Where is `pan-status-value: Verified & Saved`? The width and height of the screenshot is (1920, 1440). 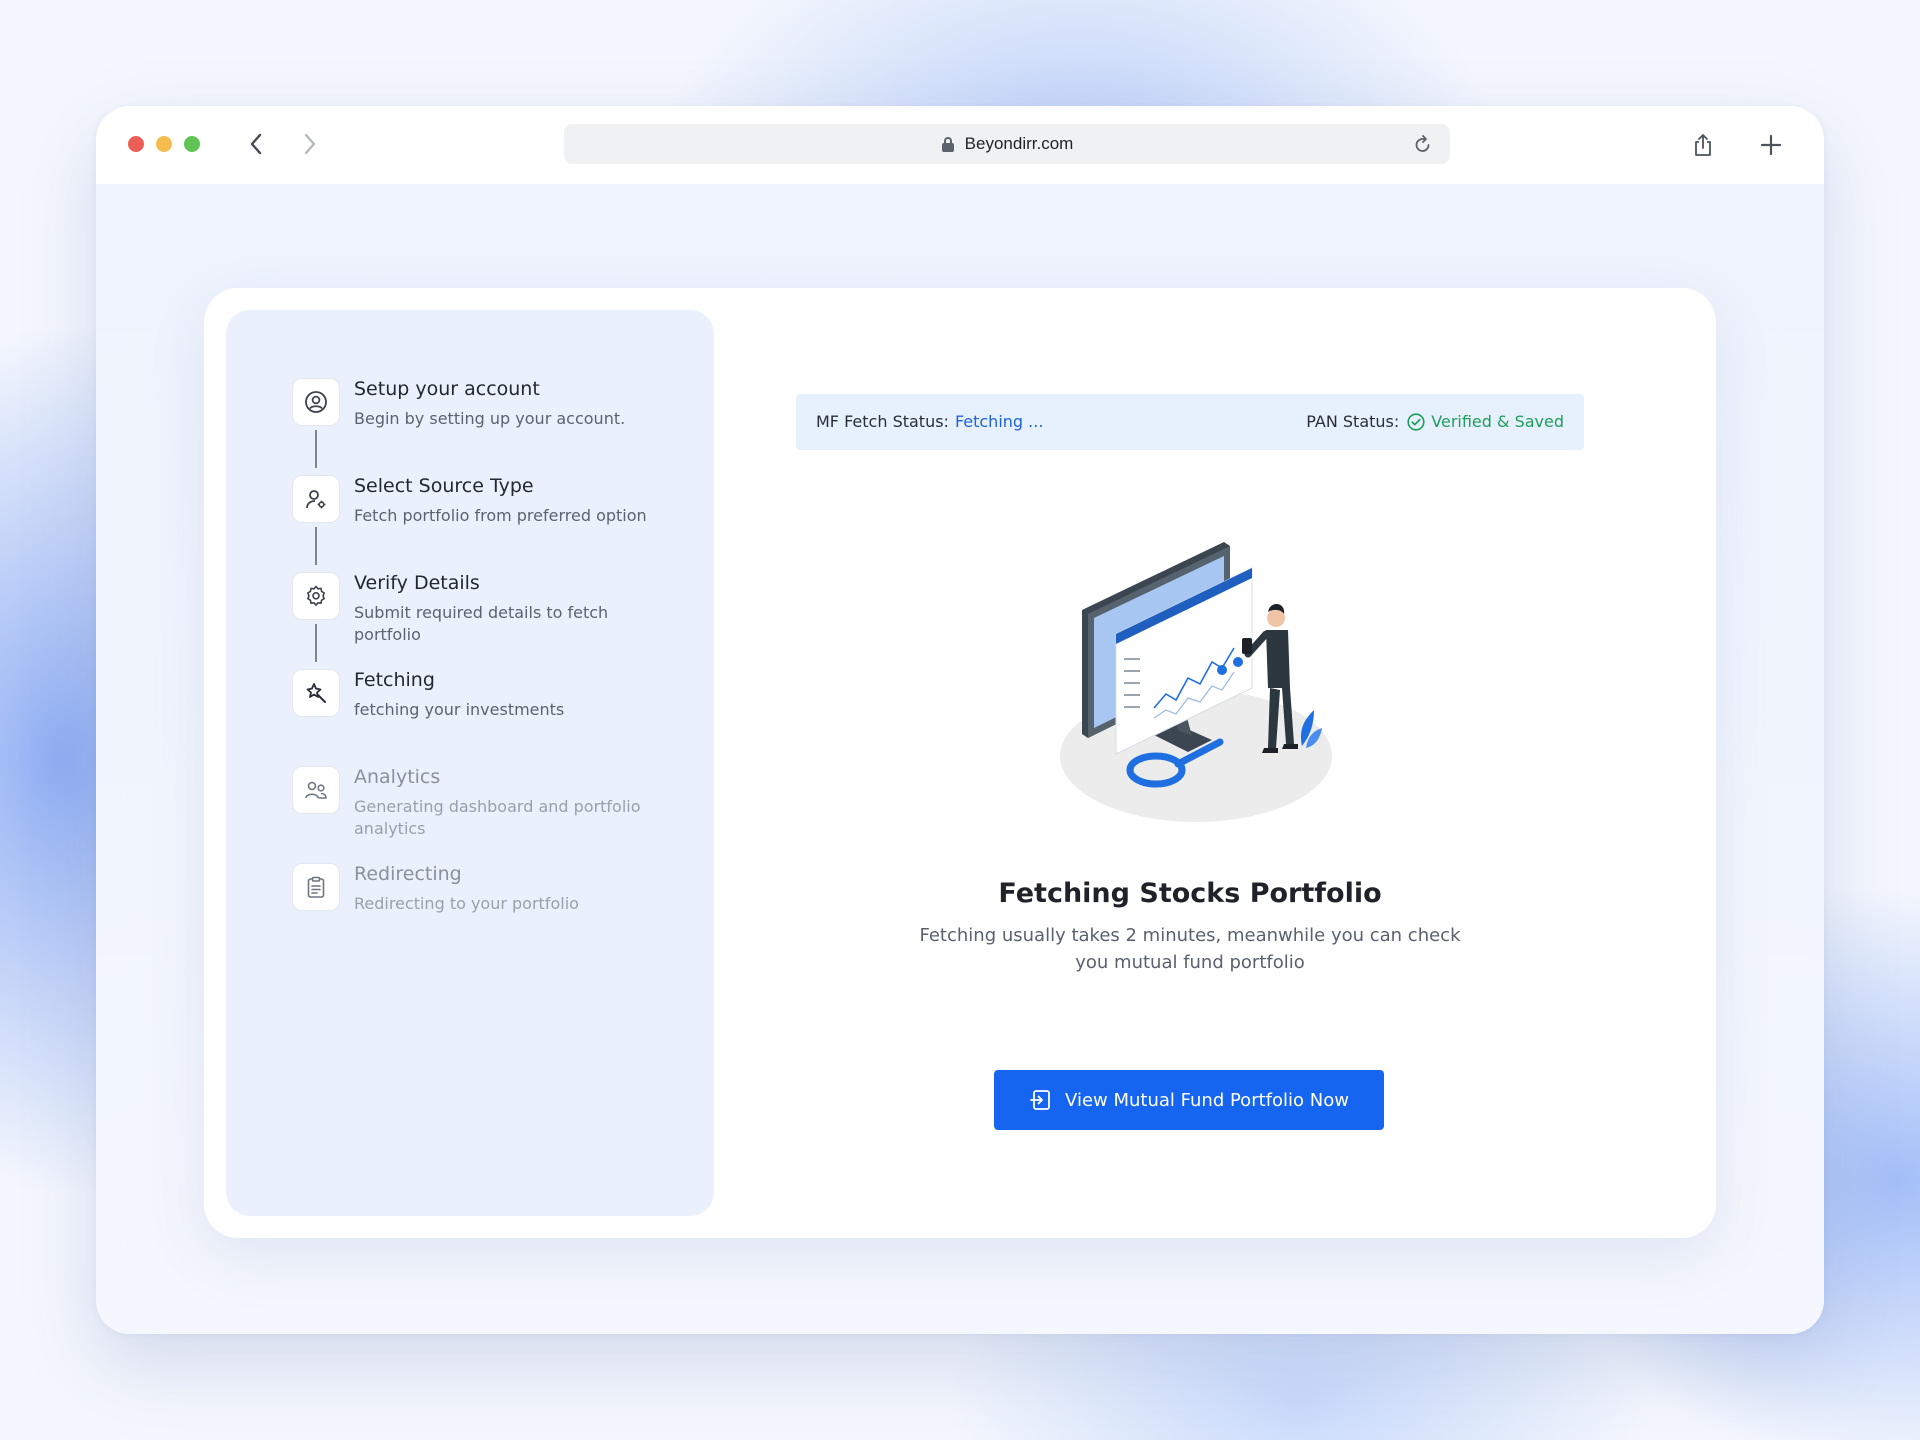 pan-status-value: Verified & Saved is located at coordinates (1497, 421).